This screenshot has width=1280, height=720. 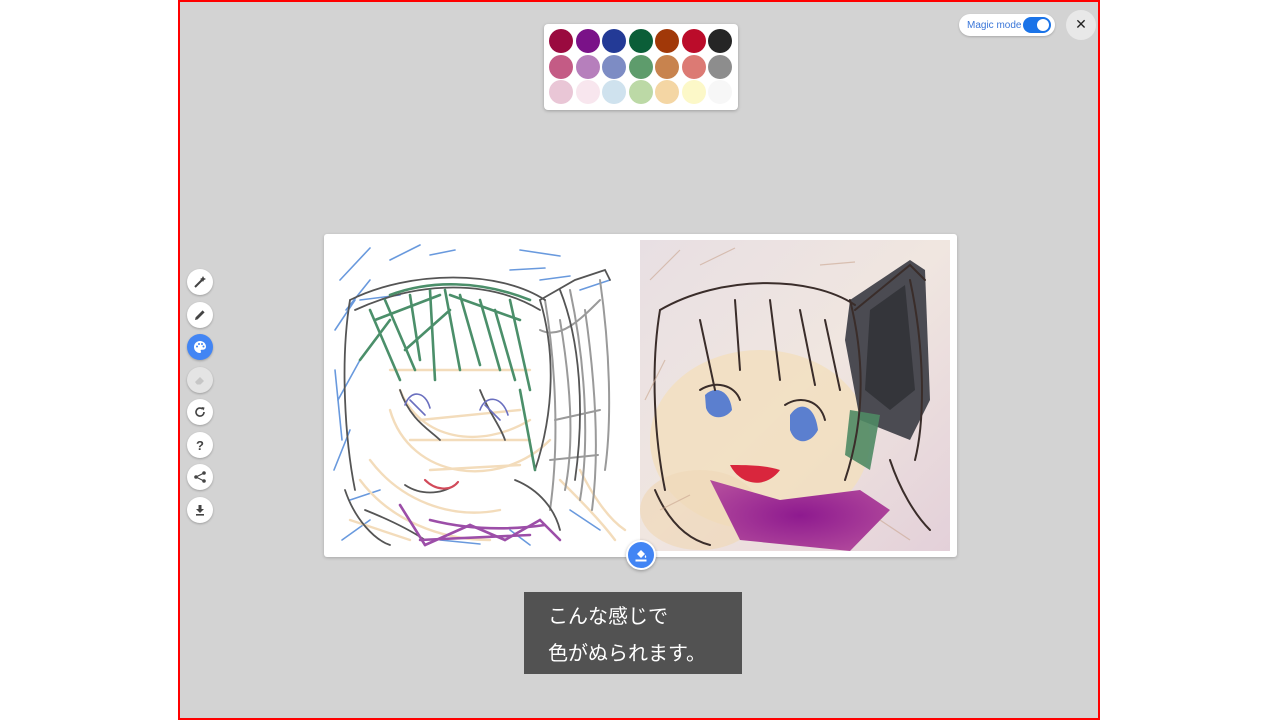 I want to click on help-icon: ?, so click(x=200, y=445).